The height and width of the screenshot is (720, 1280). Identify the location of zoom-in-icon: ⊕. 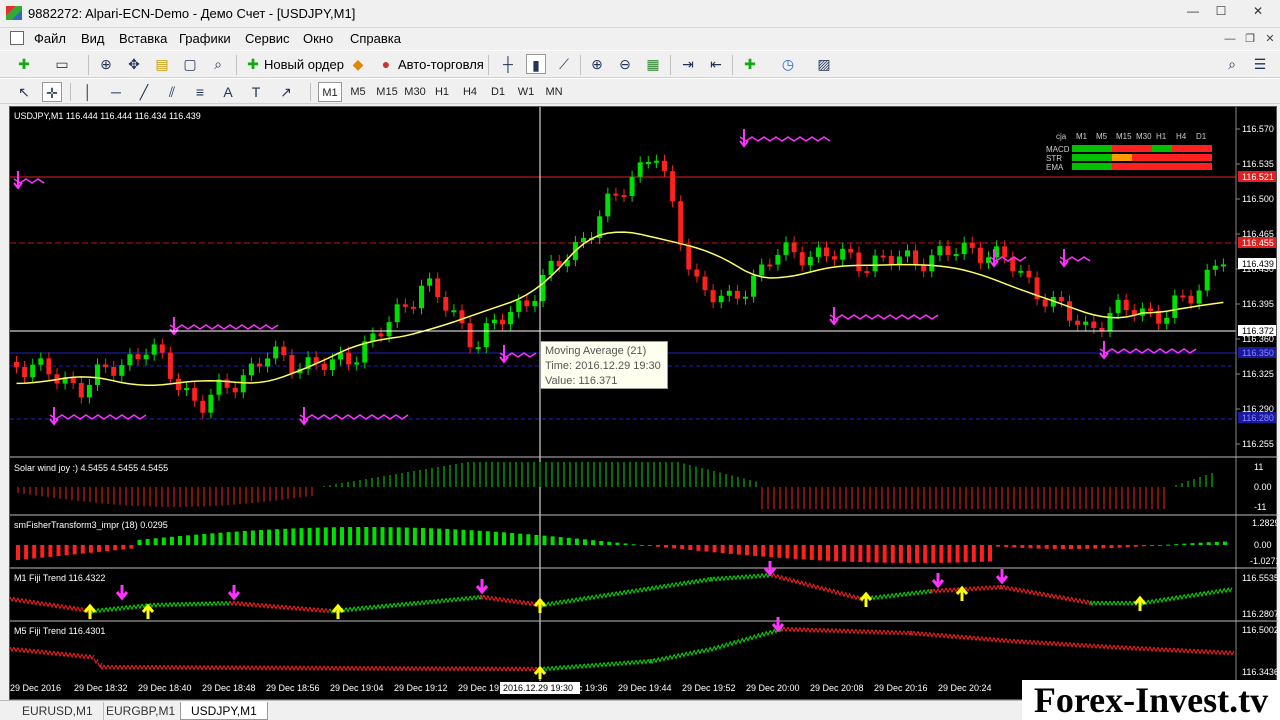
(597, 64).